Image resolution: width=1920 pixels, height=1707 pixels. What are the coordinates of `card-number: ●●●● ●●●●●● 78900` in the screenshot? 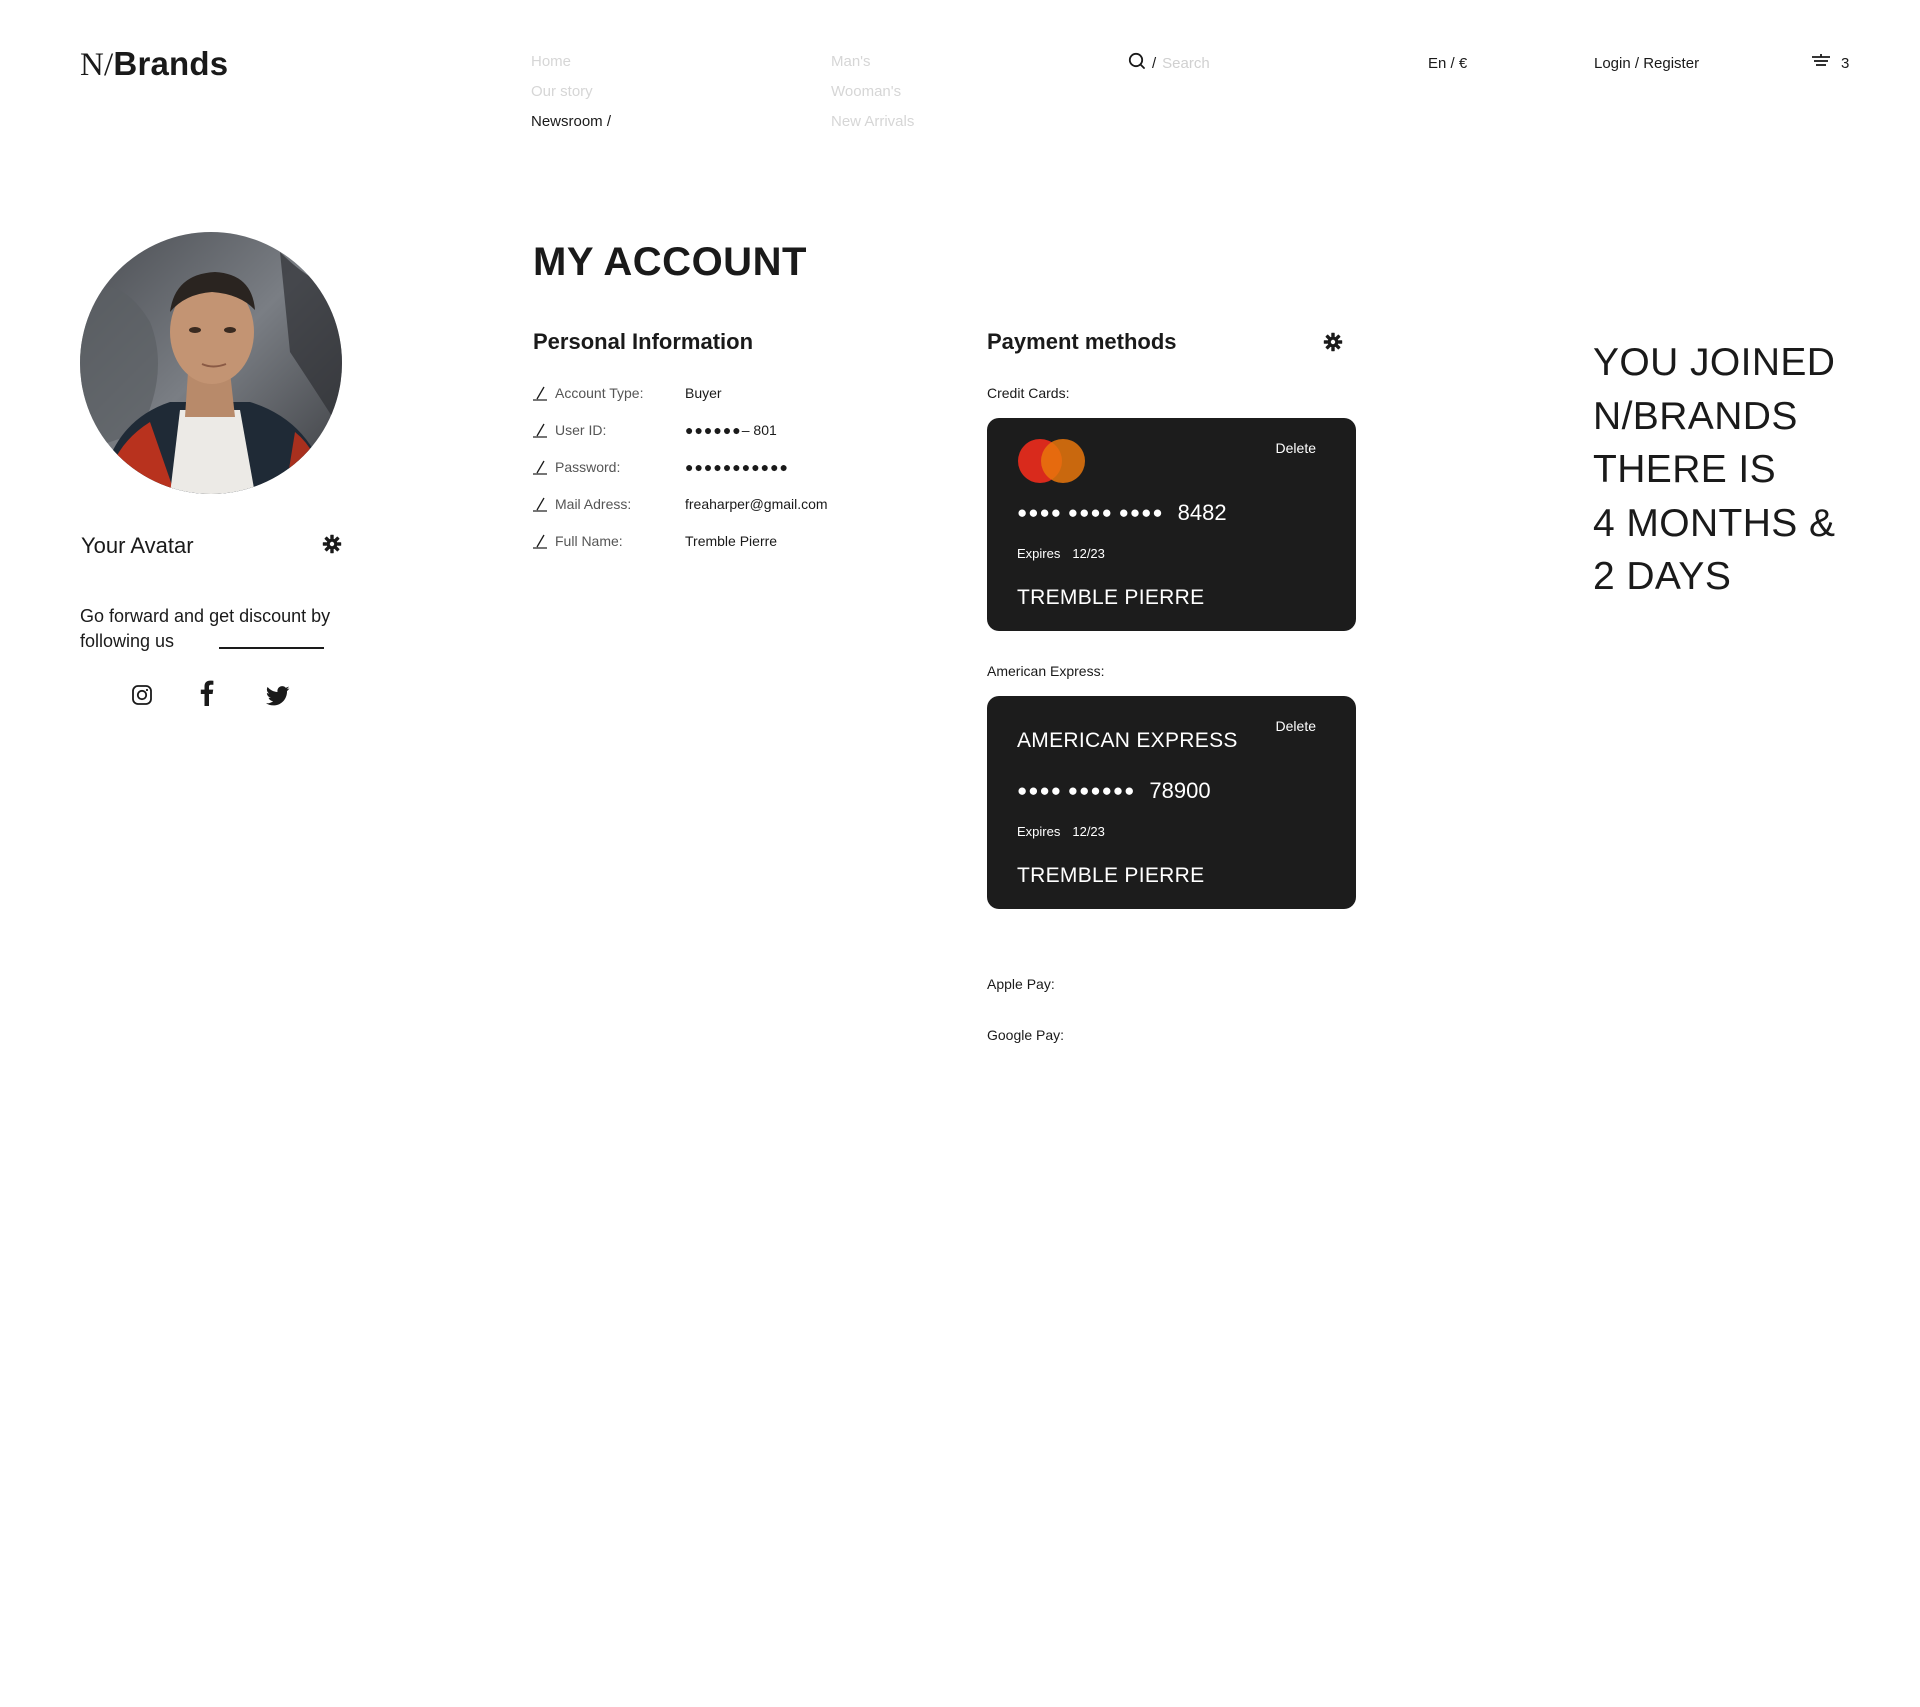 It's located at (1114, 791).